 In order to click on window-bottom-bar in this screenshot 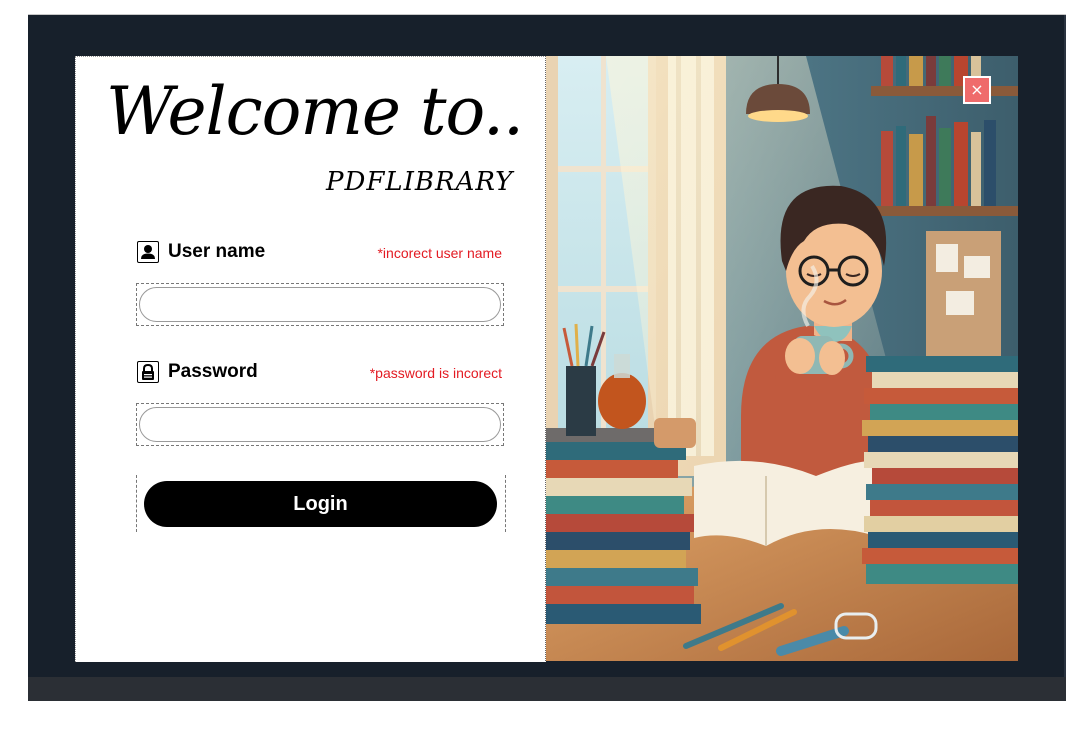, I will do `click(547, 689)`.